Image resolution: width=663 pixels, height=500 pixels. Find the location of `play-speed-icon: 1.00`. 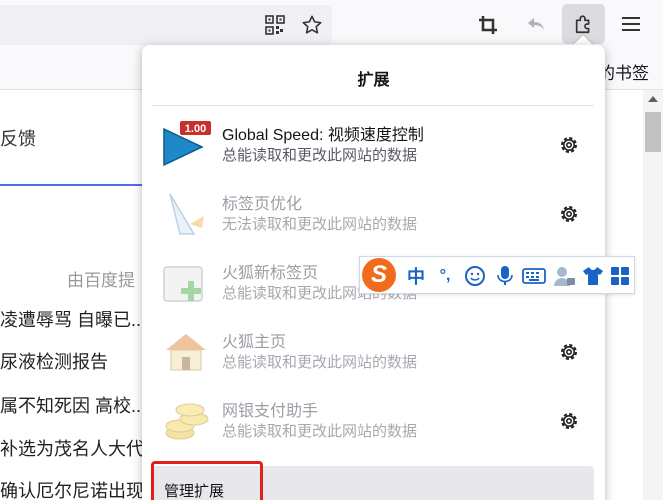

play-speed-icon: 1.00 is located at coordinates (185, 144).